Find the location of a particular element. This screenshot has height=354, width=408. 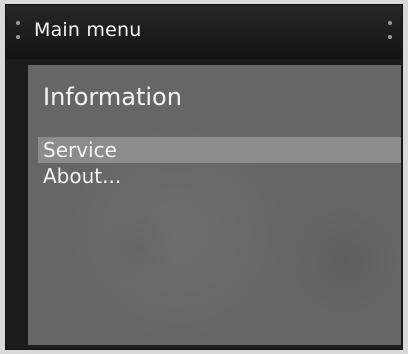

menu-item-service: Service is located at coordinates (219, 150).